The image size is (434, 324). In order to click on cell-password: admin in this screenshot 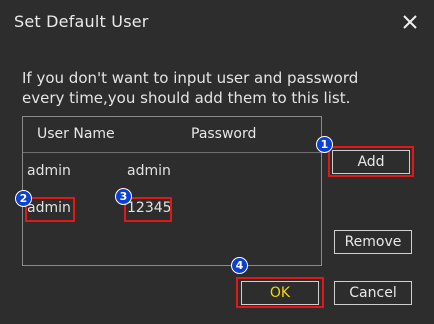, I will do `click(149, 171)`.